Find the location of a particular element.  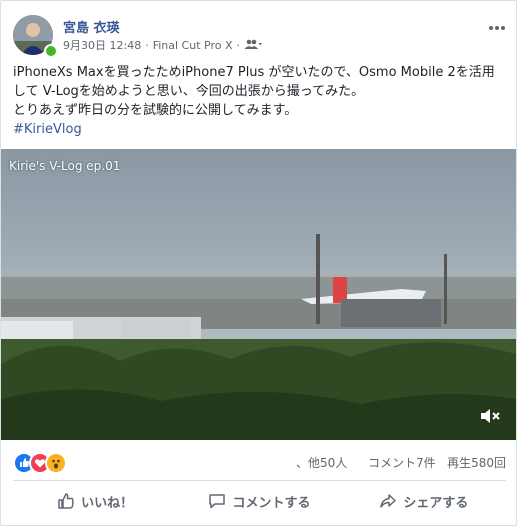

comment-count: コメント7件 is located at coordinates (402, 463).